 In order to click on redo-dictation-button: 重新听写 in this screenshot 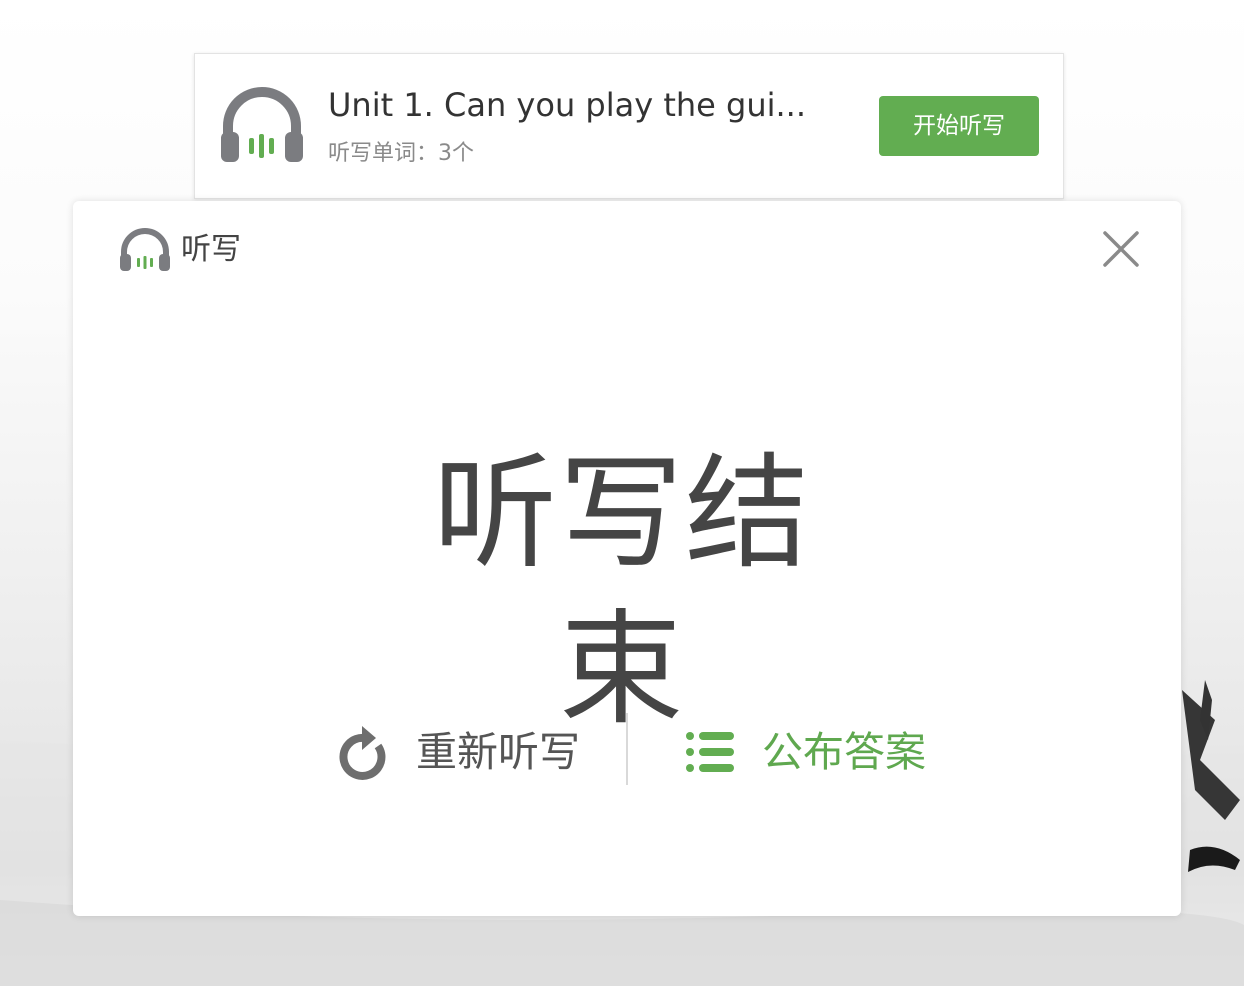, I will do `click(463, 752)`.